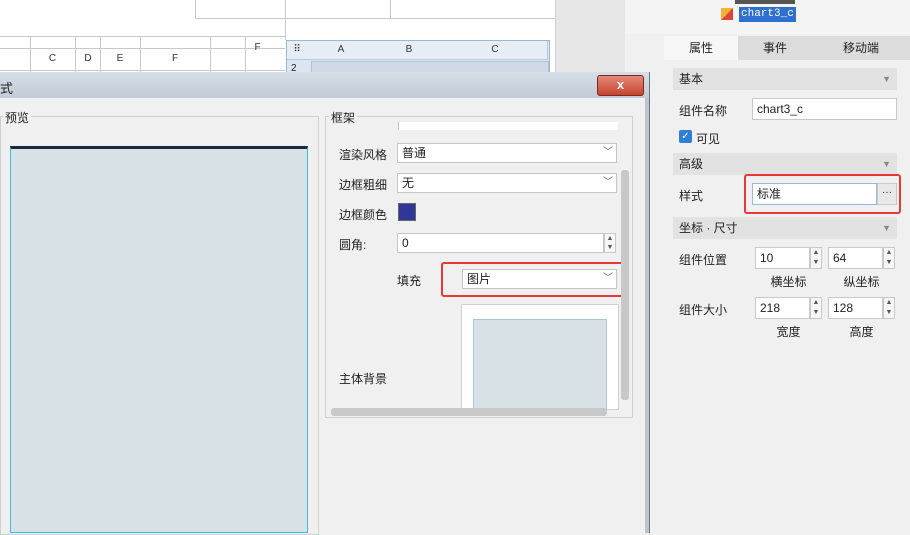  I want to click on panel-tabs: 属性 事件 移动端, so click(787, 48).